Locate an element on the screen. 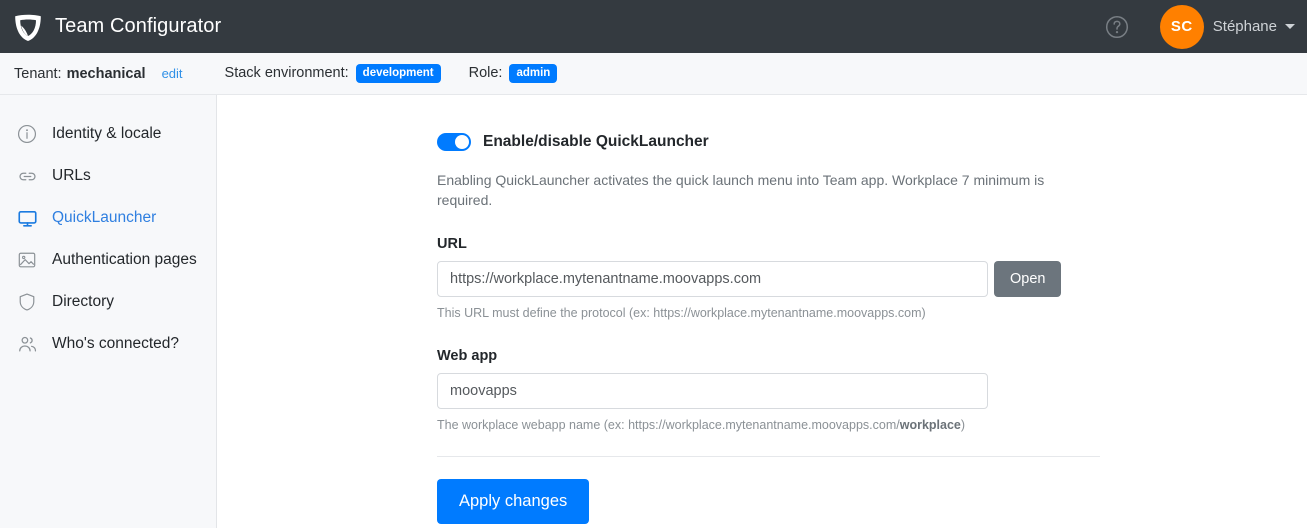  sidebar-item-label: Who's connected? is located at coordinates (116, 343).